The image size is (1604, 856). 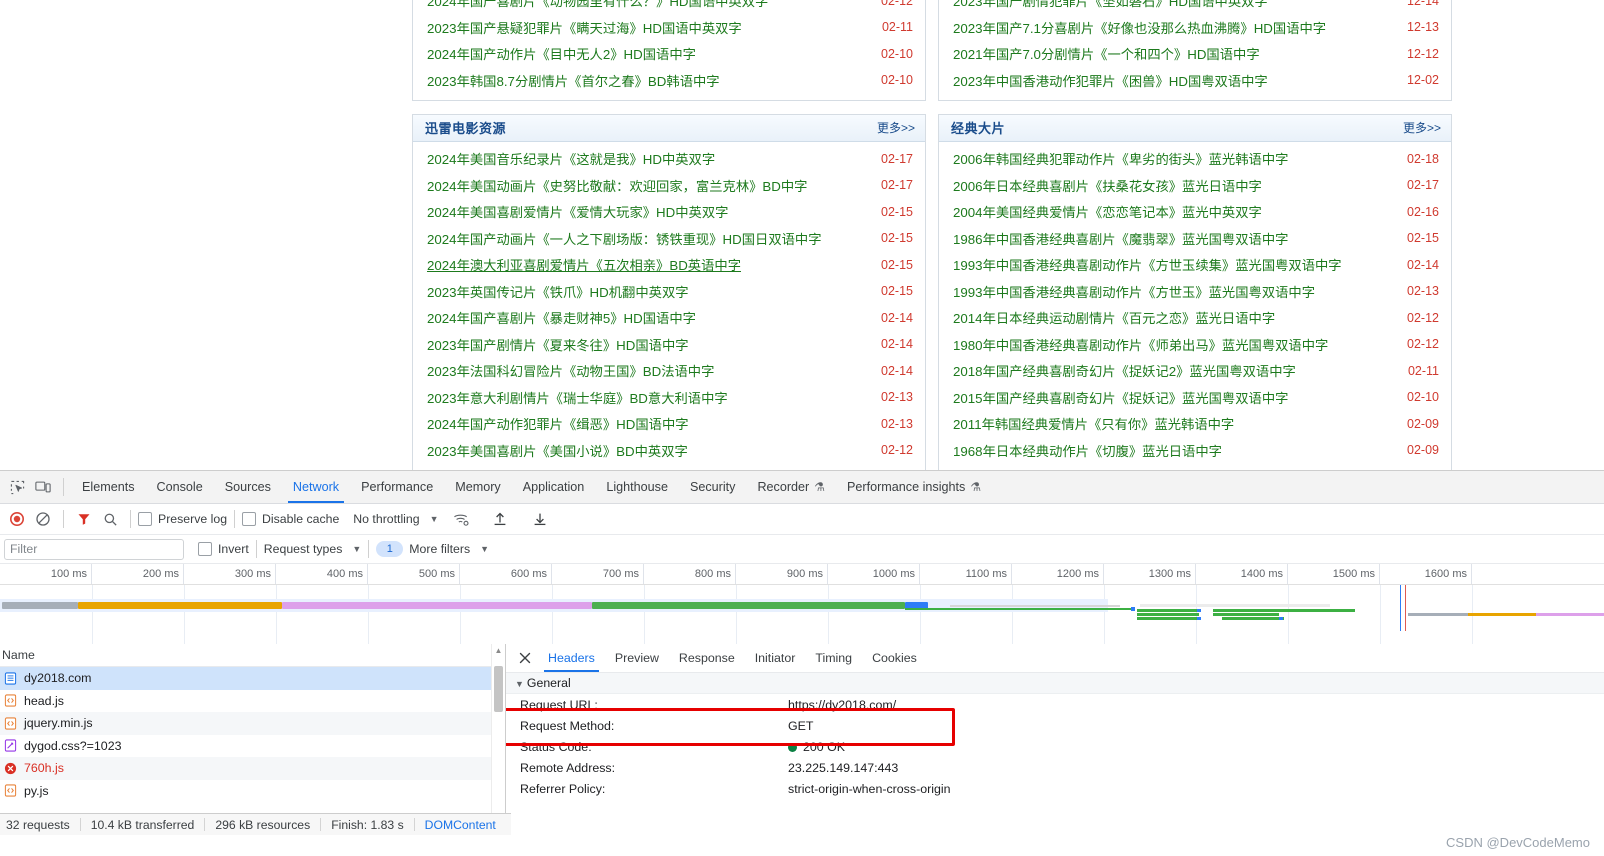 What do you see at coordinates (249, 519) in the screenshot?
I see `disable-cache-checkbox` at bounding box center [249, 519].